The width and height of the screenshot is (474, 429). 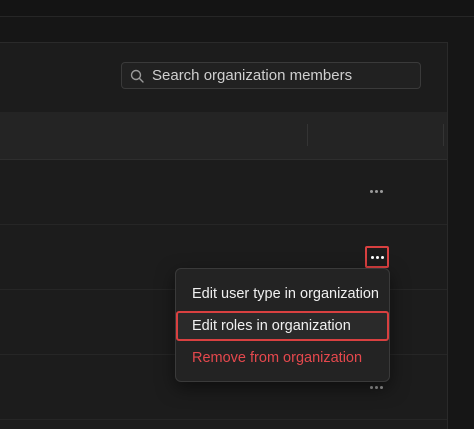 What do you see at coordinates (137, 76) in the screenshot?
I see `search-icon` at bounding box center [137, 76].